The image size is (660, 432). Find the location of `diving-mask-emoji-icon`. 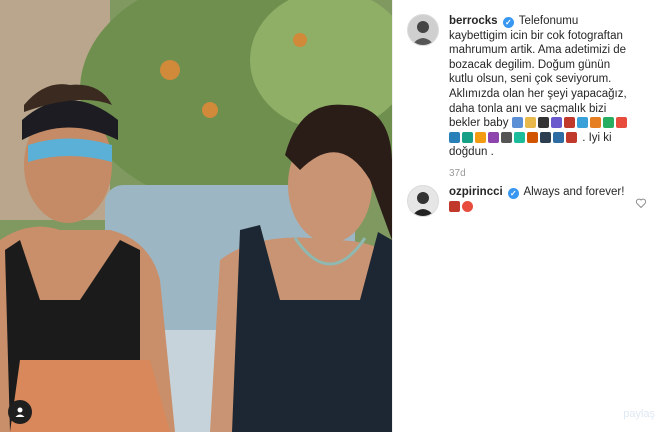

diving-mask-emoji-icon is located at coordinates (454, 137).